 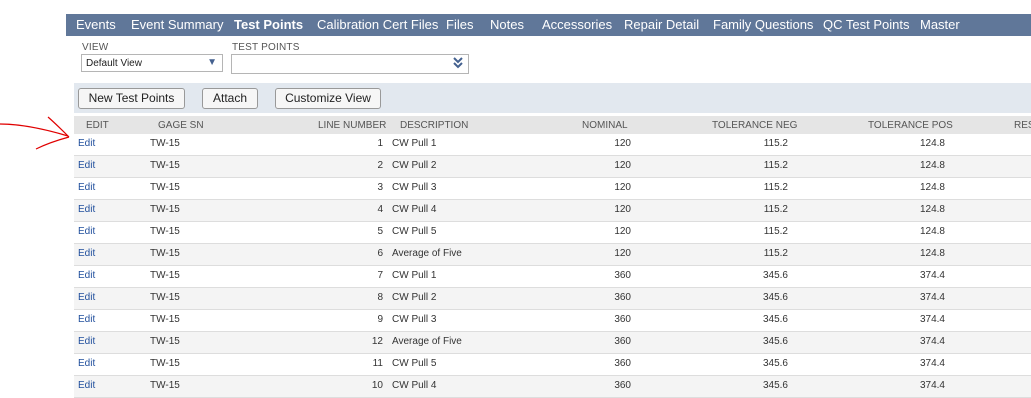 I want to click on table-row: Edit TW-15 7 CW Pull 1 360 345.6 374.4, so click(x=552, y=277).